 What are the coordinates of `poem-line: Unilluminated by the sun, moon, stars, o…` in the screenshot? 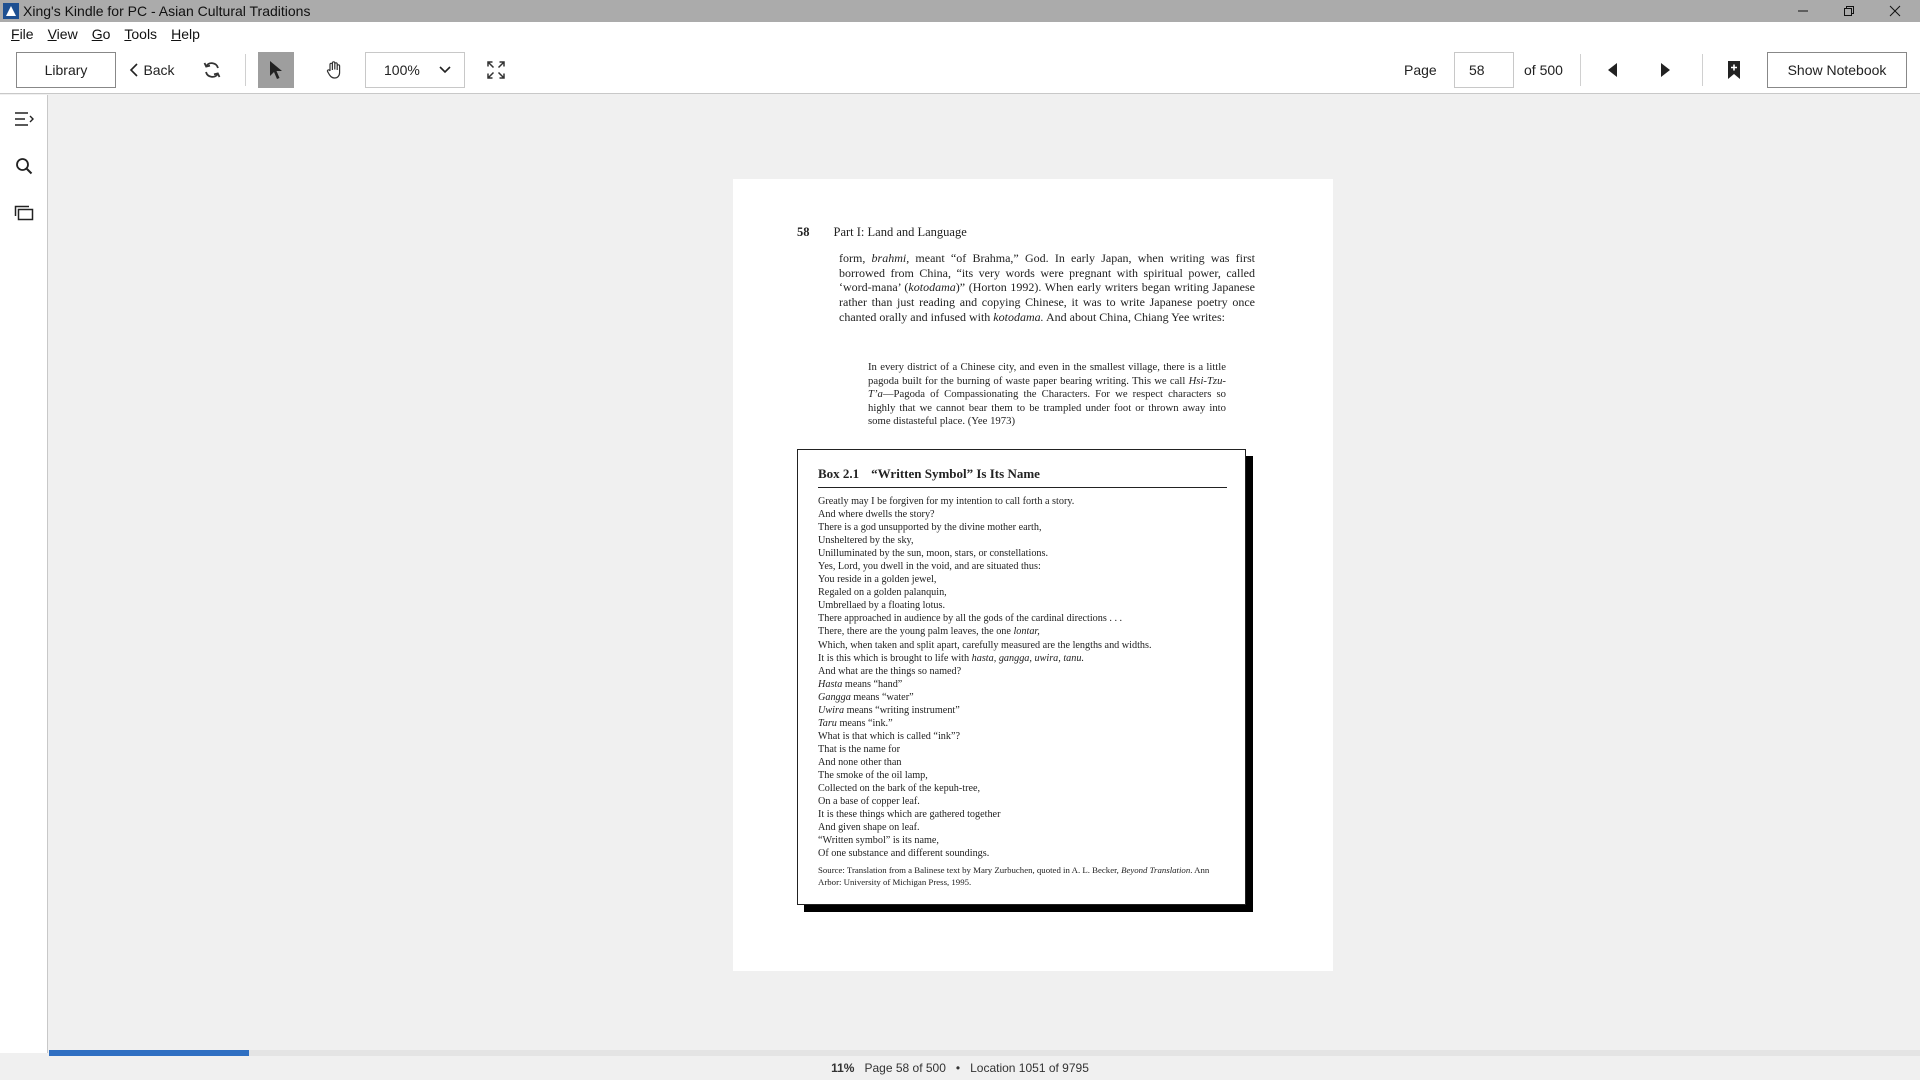 It's located at (933, 554).